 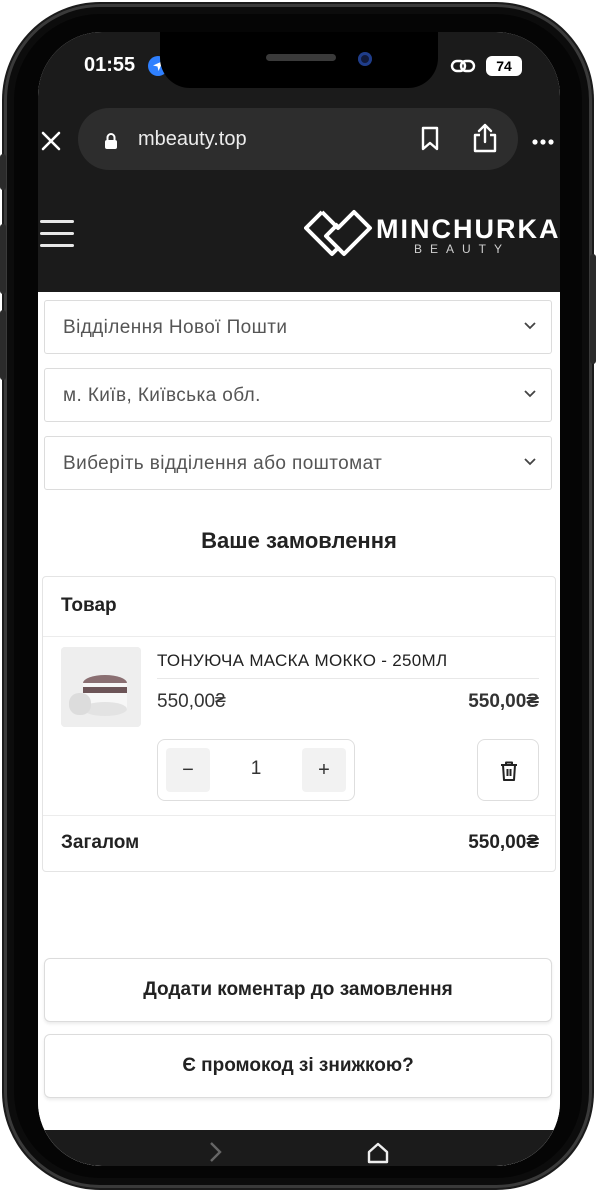 I want to click on quantity-value: 1, so click(x=256, y=769).